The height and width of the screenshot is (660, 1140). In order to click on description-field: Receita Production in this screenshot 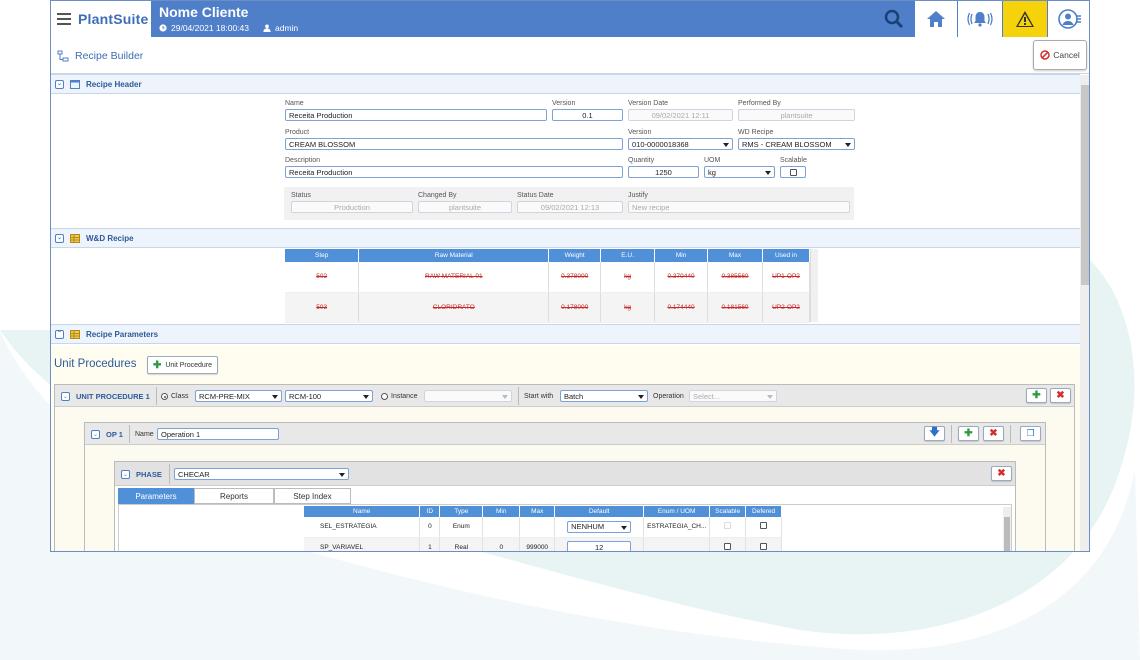, I will do `click(454, 172)`.